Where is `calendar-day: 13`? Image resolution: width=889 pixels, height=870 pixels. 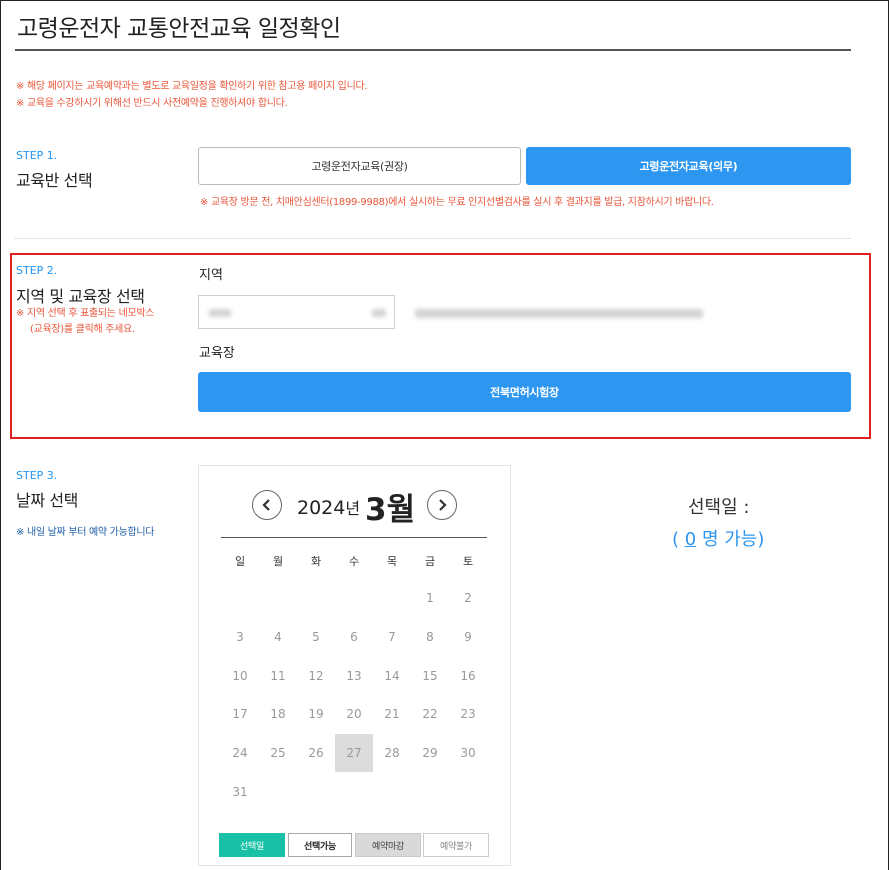
calendar-day: 13 is located at coordinates (354, 676).